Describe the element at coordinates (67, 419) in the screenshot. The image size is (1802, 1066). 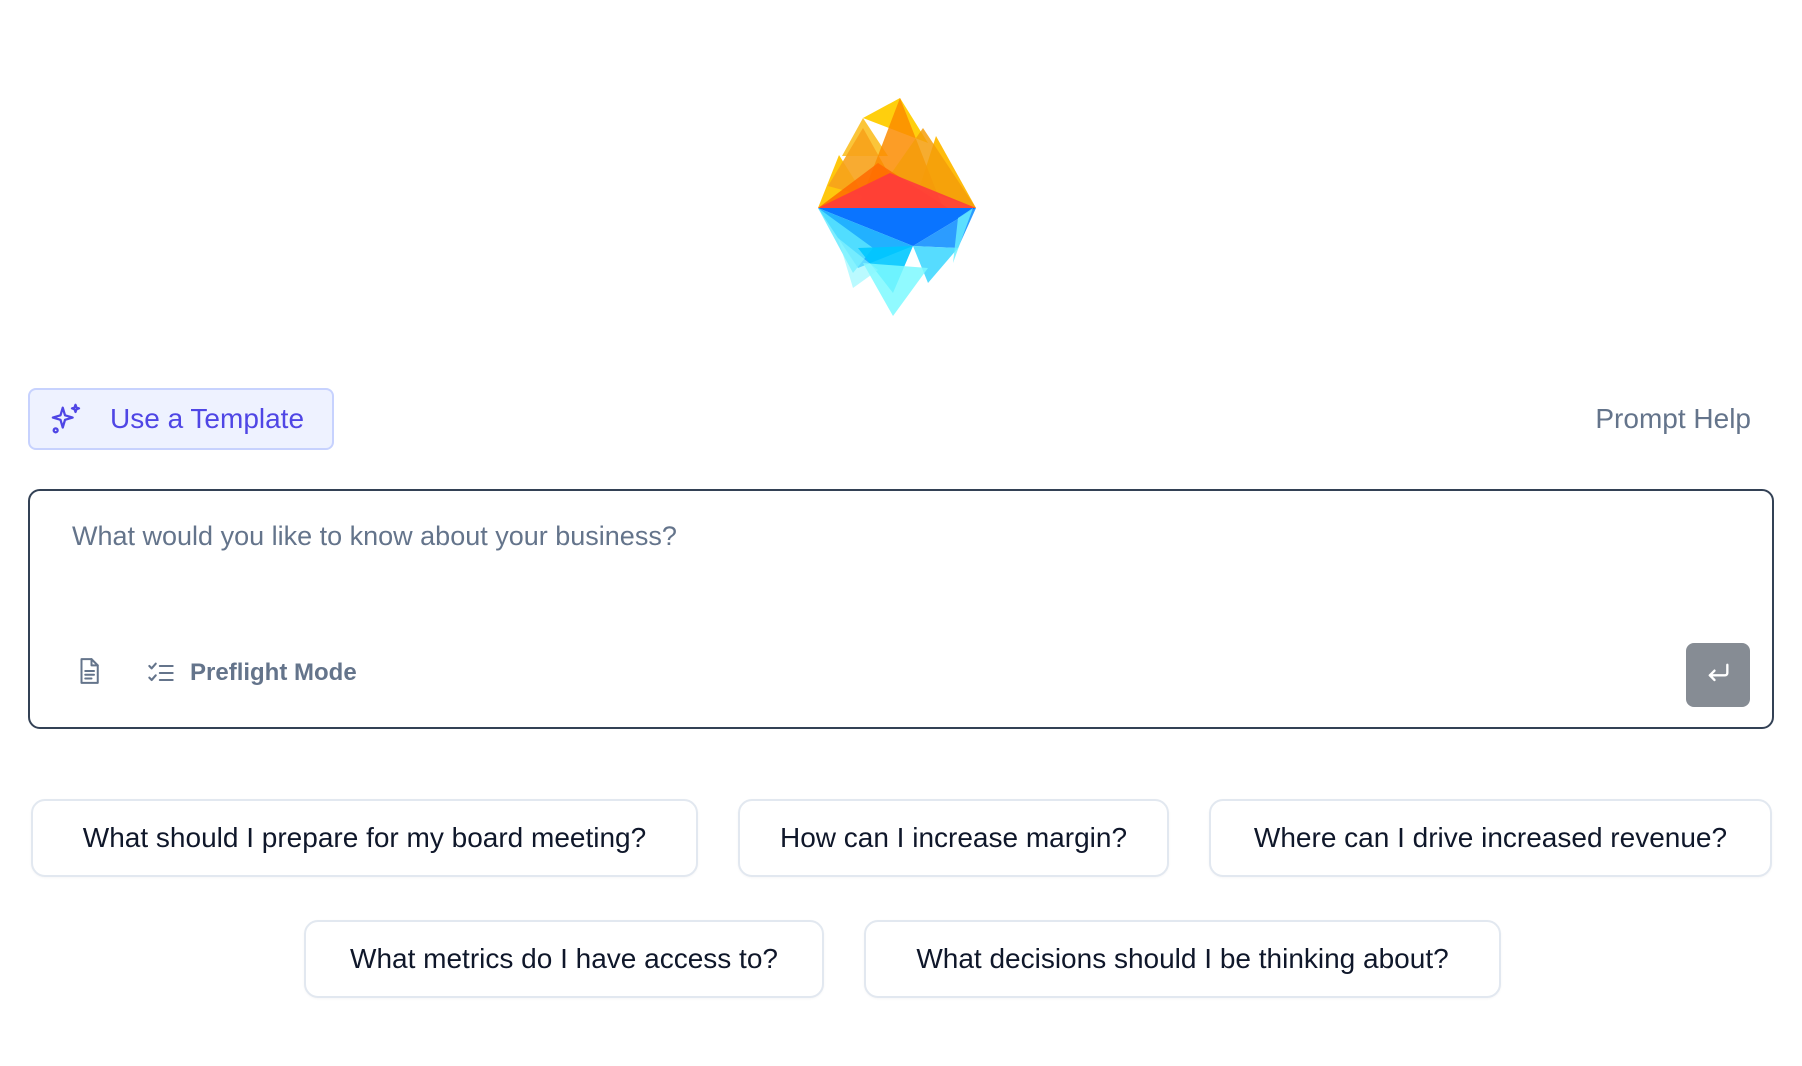
I see `sparkles-icon` at that location.